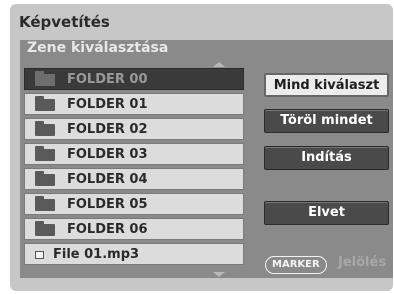 The image size is (394, 294). What do you see at coordinates (107, 229) in the screenshot?
I see `list-item-label: FOLDER 06` at bounding box center [107, 229].